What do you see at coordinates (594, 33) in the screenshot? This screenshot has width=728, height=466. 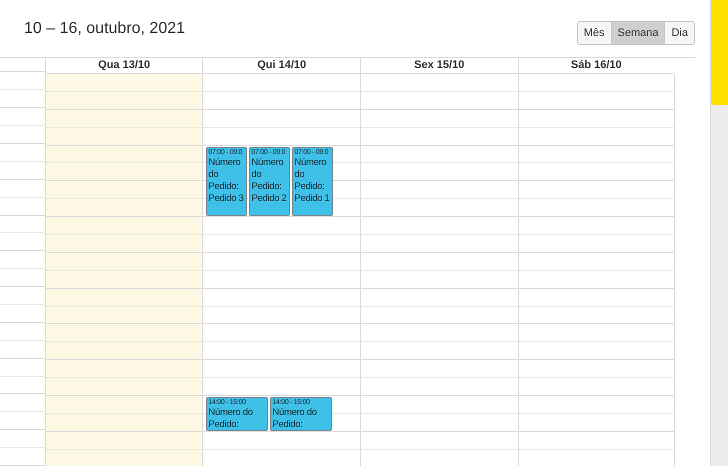 I see `view-button: Mês` at bounding box center [594, 33].